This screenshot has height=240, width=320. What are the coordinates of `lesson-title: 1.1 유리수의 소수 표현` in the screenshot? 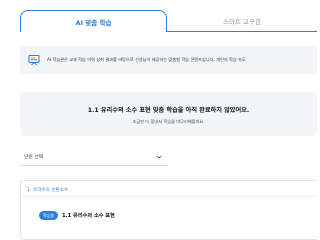 It's located at (88, 216).